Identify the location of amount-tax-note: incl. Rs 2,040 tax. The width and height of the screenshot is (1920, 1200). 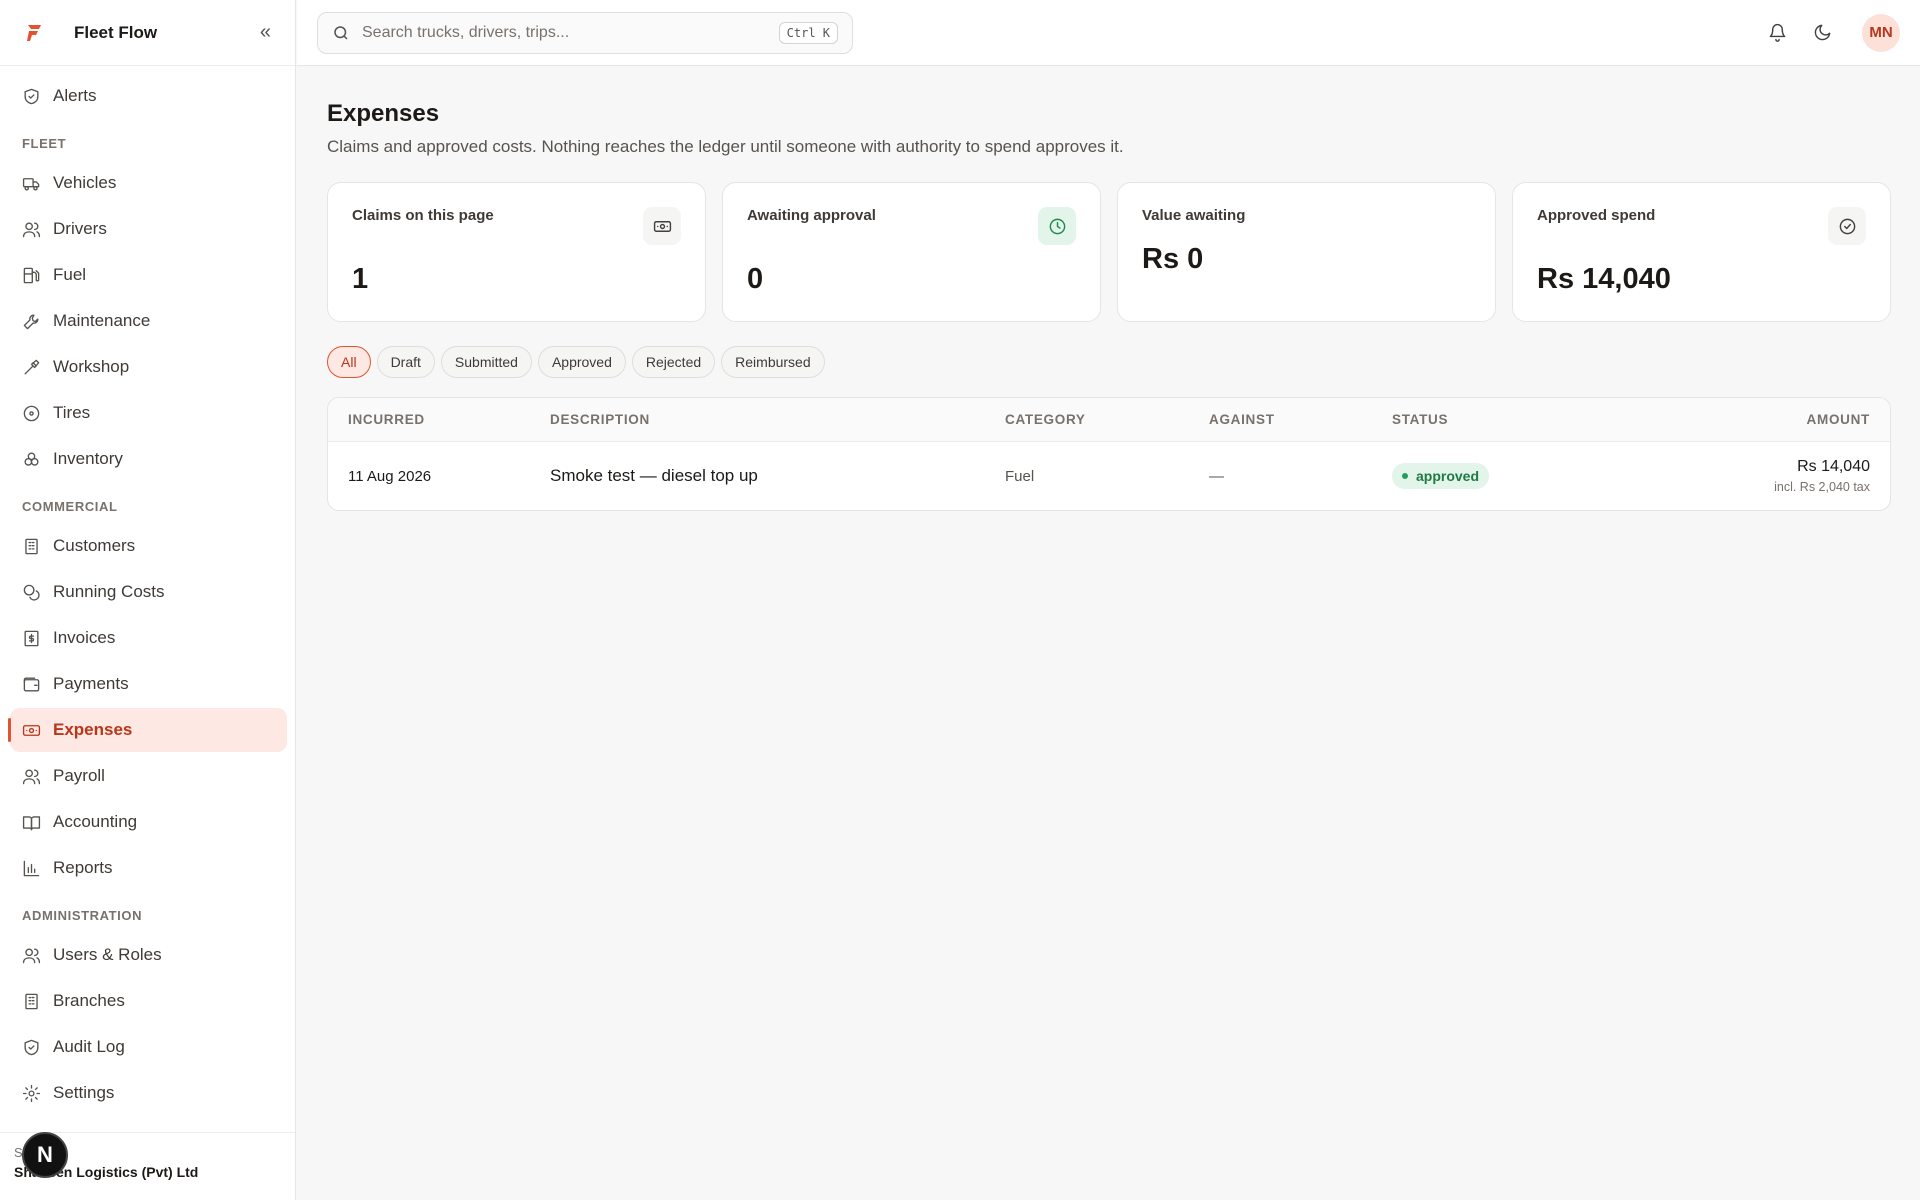
(1822, 487).